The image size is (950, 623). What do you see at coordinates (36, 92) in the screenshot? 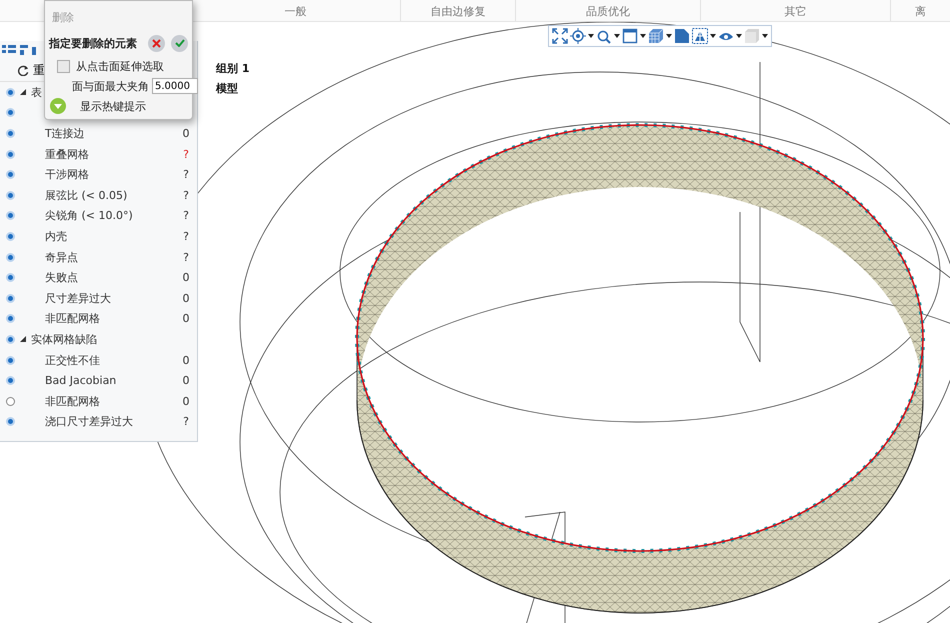
I see `tree-group-label: 表` at bounding box center [36, 92].